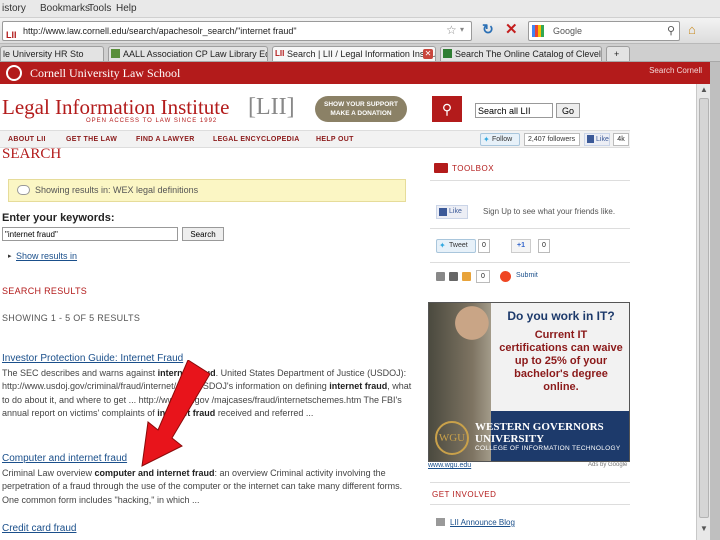  What do you see at coordinates (14, 73) in the screenshot?
I see `cornell-seal-icon` at bounding box center [14, 73].